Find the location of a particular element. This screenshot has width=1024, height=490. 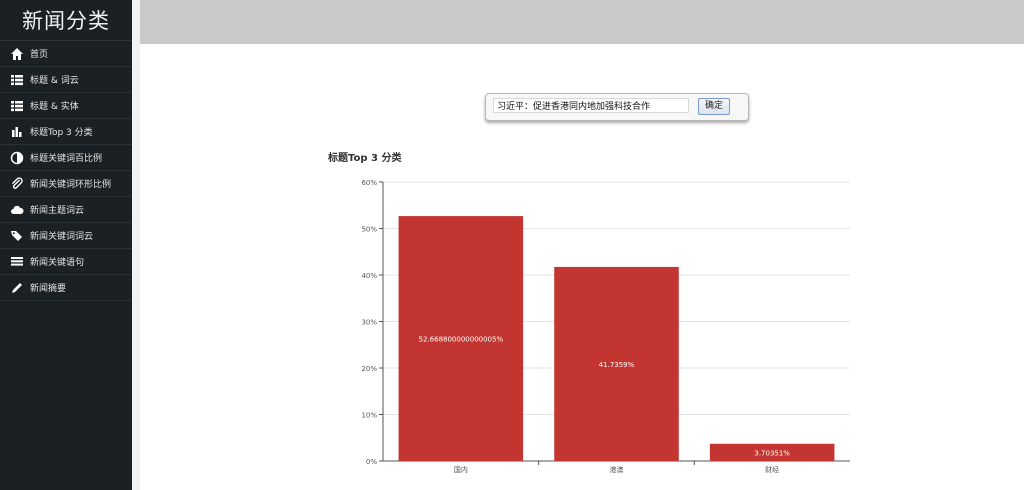

sidebar-item: 新闻关键词环形比例 is located at coordinates (66, 184).